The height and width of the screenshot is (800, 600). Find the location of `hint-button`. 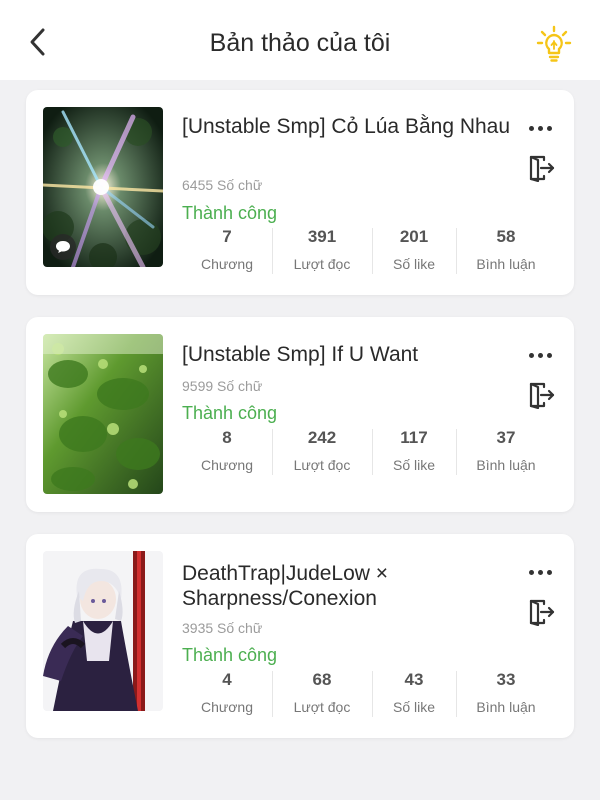

hint-button is located at coordinates (554, 44).